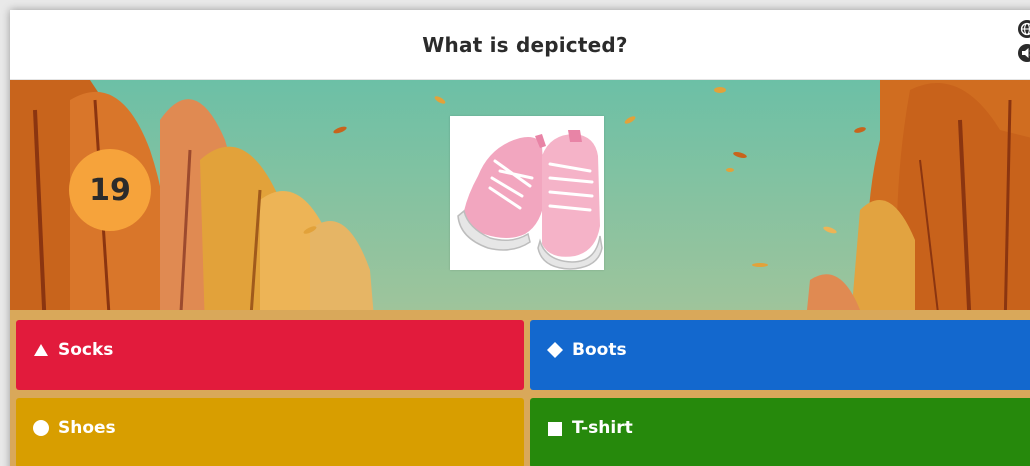  Describe the element at coordinates (41, 428) in the screenshot. I see `circle-icon` at that location.